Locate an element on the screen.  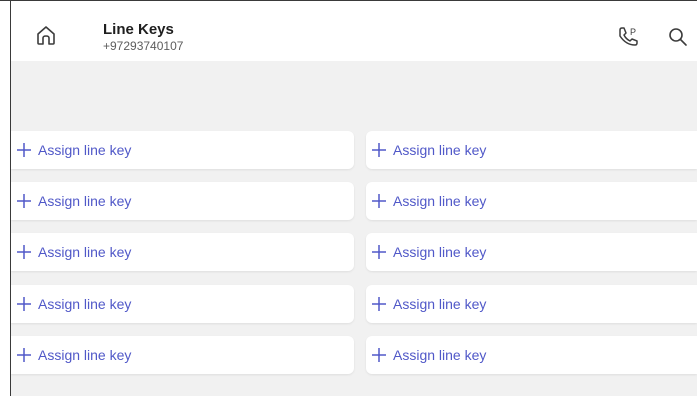
home-button is located at coordinates (46, 35).